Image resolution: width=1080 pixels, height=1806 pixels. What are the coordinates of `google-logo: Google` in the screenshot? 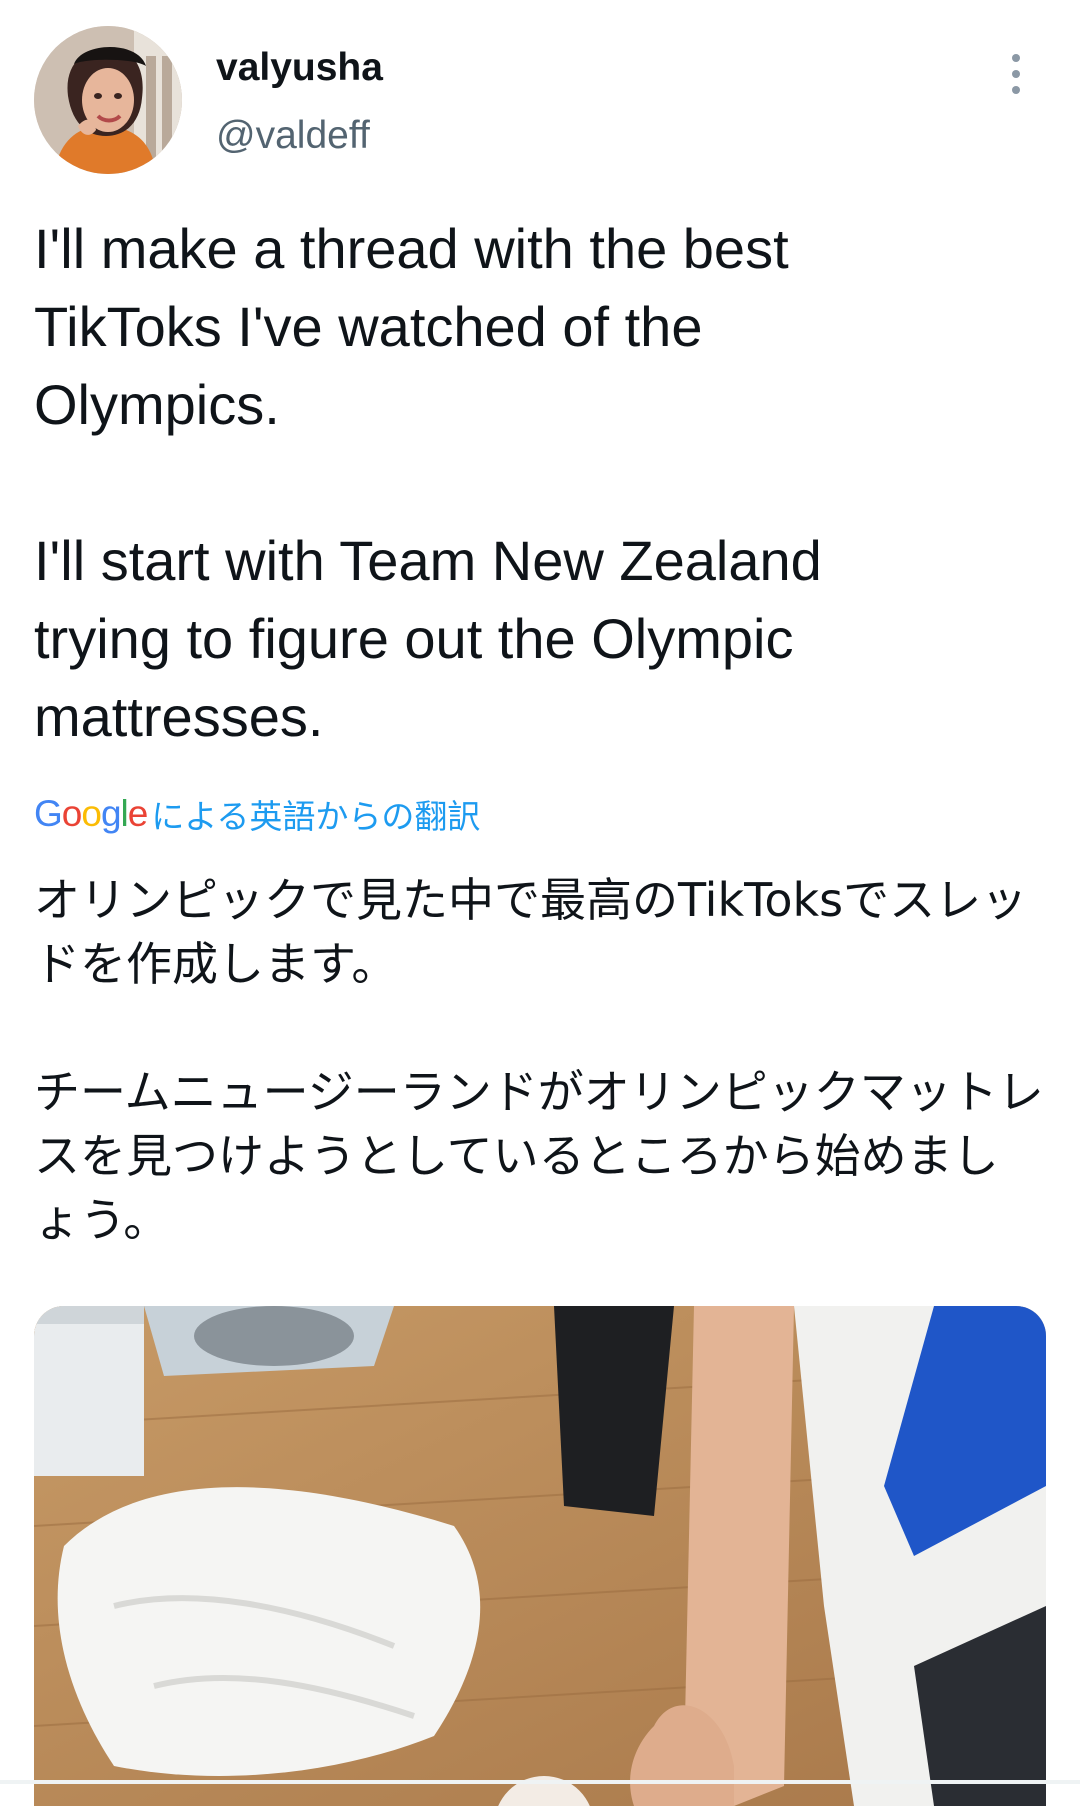 It's located at (91, 813).